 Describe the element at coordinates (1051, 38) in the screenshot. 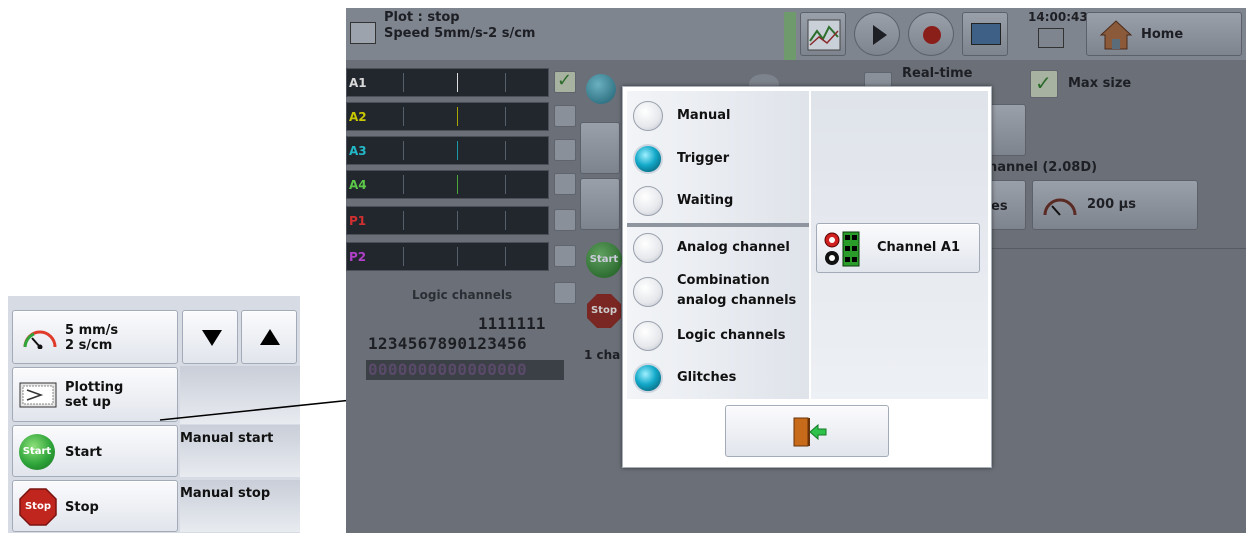

I see `plot-icon-small` at that location.